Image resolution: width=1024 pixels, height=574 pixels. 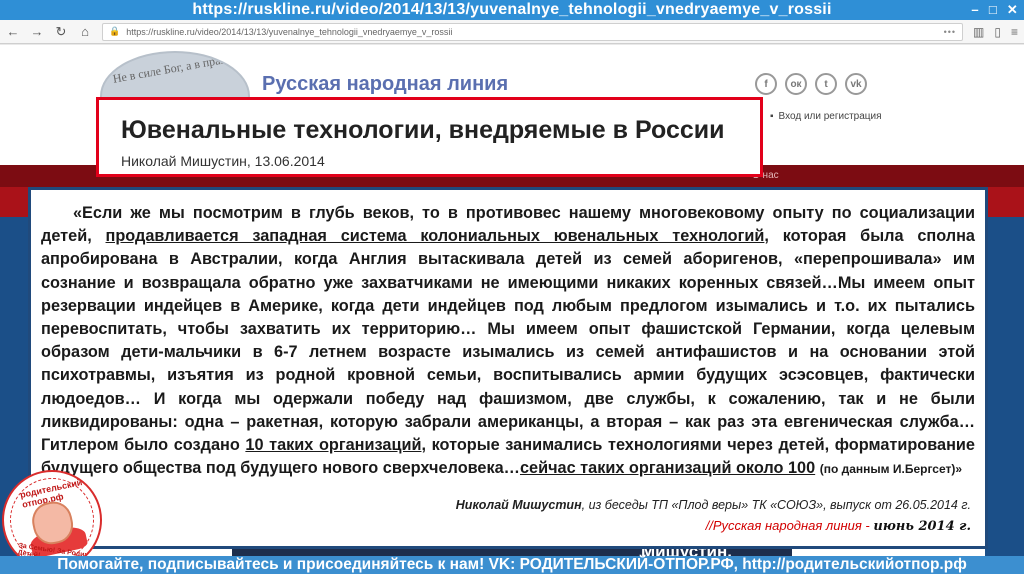 I want to click on forward-icon: →, so click(x=37, y=31).